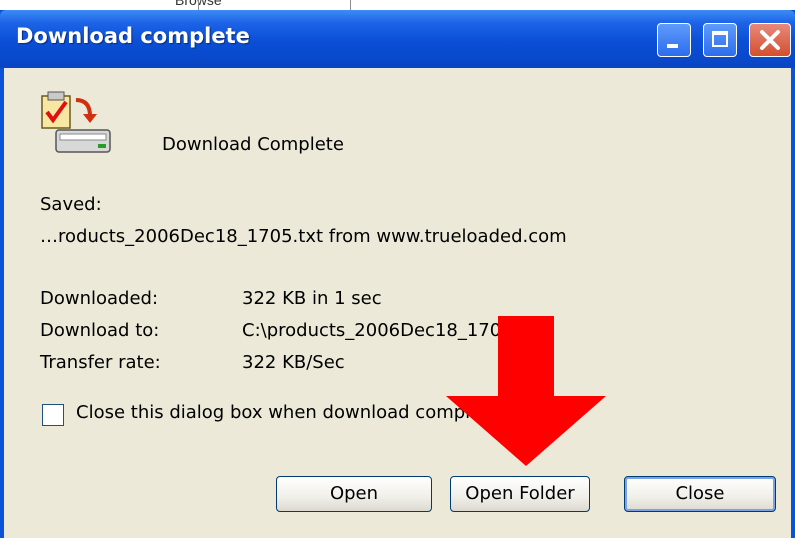 Image resolution: width=795 pixels, height=538 pixels. I want to click on maximize-icon, so click(720, 39).